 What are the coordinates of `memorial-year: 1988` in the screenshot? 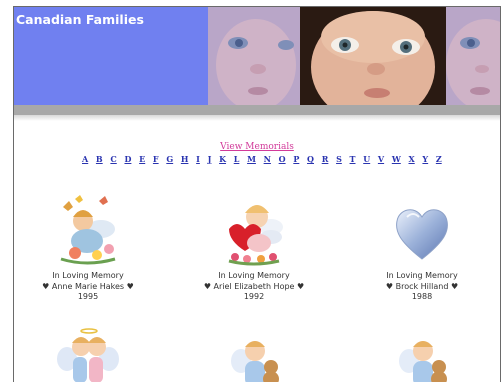 It's located at (422, 296).